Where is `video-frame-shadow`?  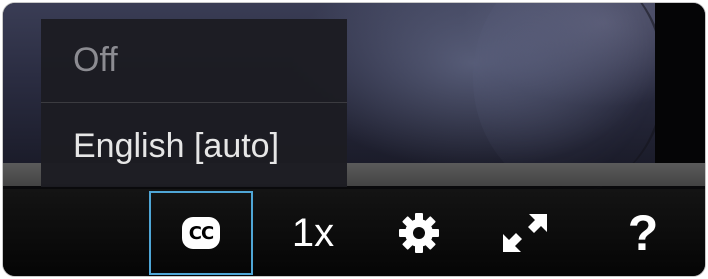
video-frame-shadow is located at coordinates (680, 83).